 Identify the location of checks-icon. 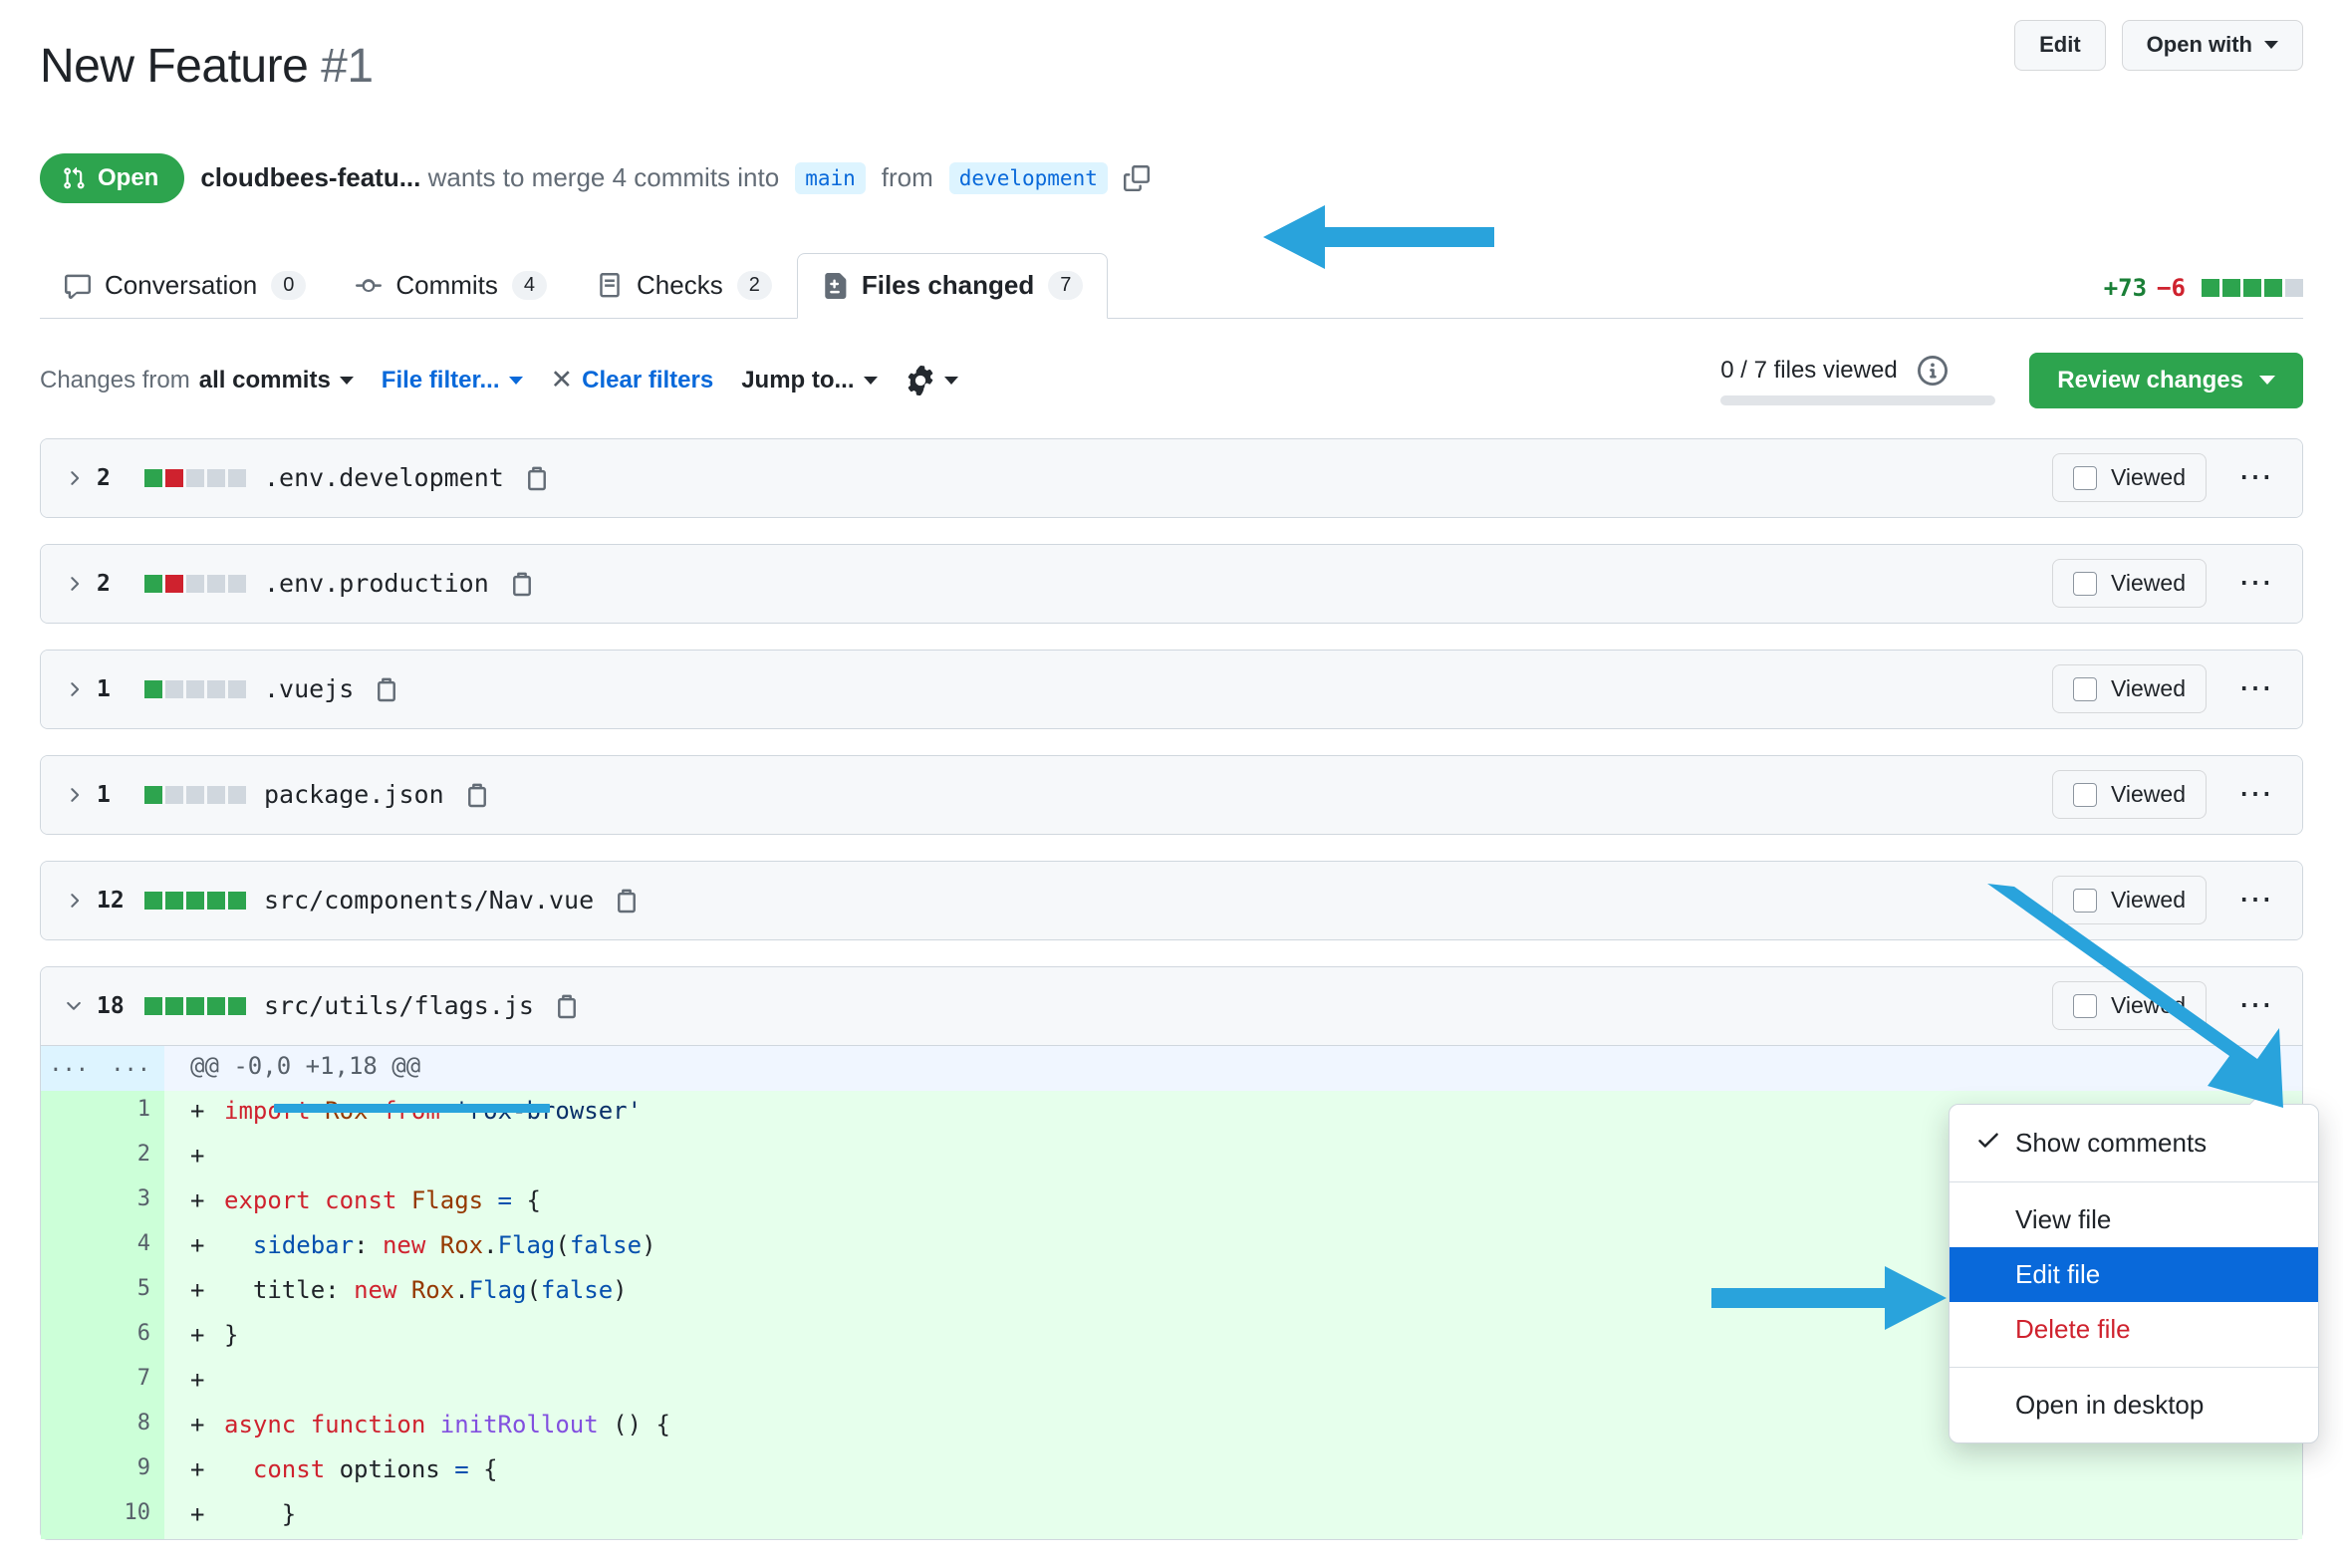
(610, 285).